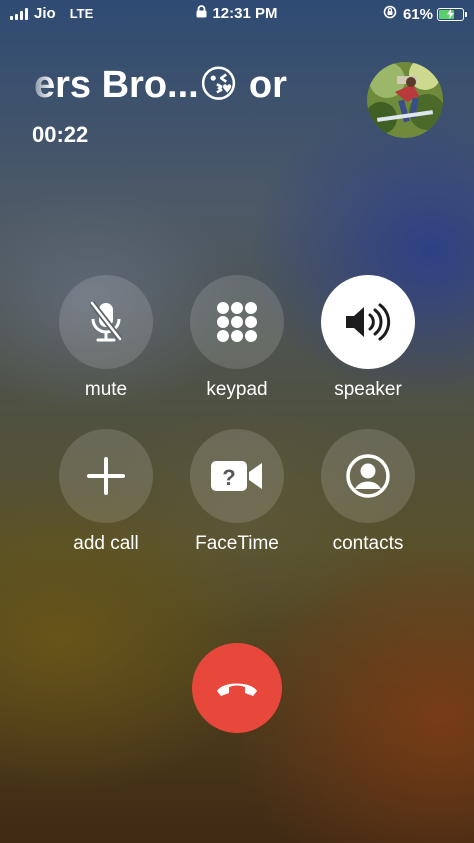 The height and width of the screenshot is (843, 474). What do you see at coordinates (390, 14) in the screenshot?
I see `rotation-lock-icon` at bounding box center [390, 14].